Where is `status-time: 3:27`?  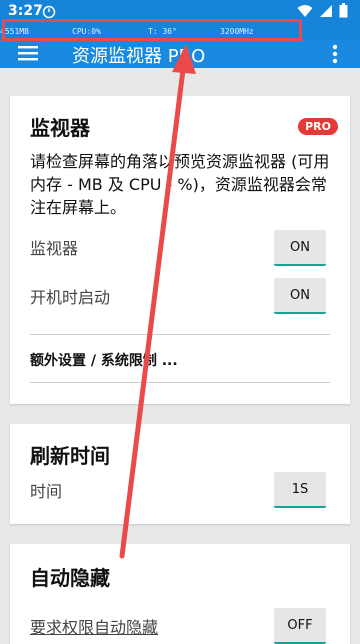 status-time: 3:27 is located at coordinates (25, 11).